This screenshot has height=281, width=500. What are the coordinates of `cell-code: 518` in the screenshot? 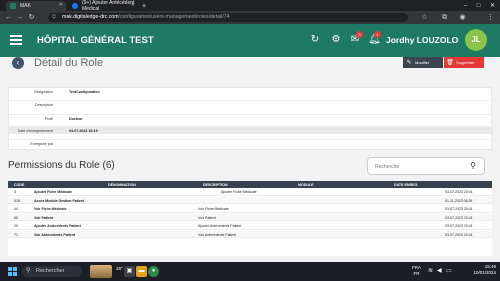 It's located at (17, 200).